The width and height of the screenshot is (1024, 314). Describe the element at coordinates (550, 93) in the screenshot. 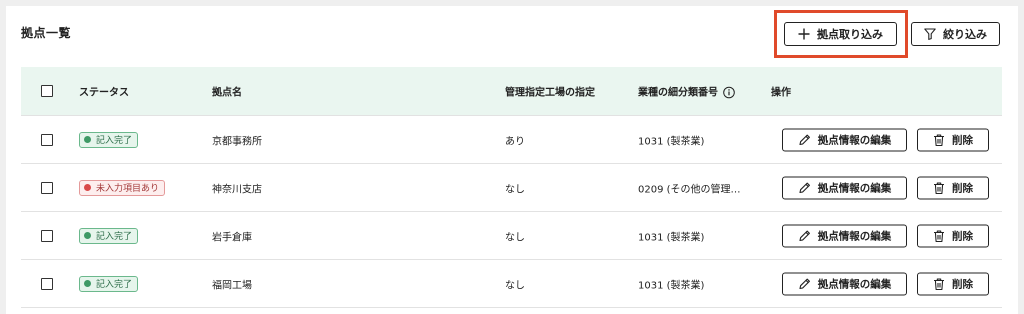

I see `header-managed: 管理指定工場の指定` at that location.